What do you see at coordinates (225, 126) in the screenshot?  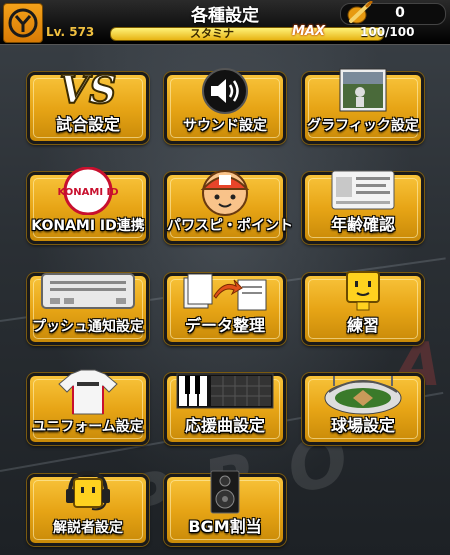 I see `sound-settings-label: サウンド設定` at bounding box center [225, 126].